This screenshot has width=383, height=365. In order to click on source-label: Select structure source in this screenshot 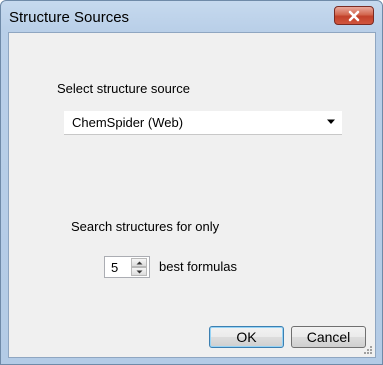, I will do `click(123, 88)`.